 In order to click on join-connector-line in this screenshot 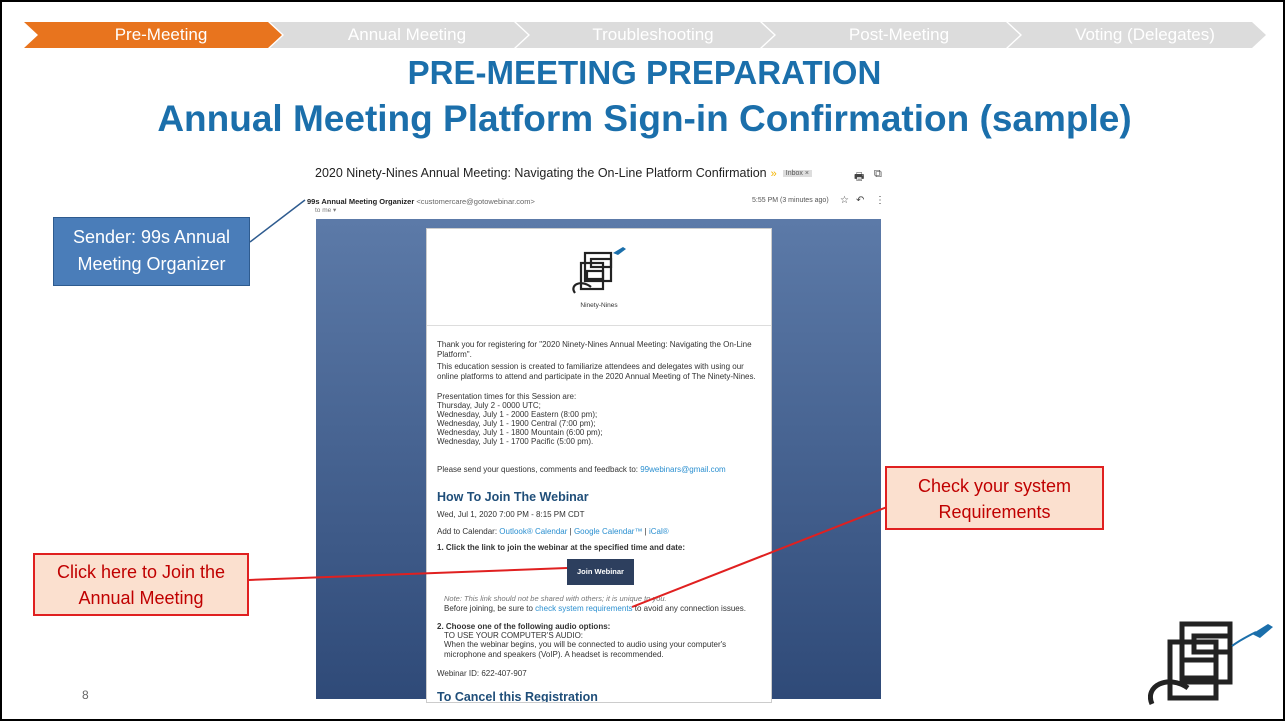, I will do `click(408, 574)`.